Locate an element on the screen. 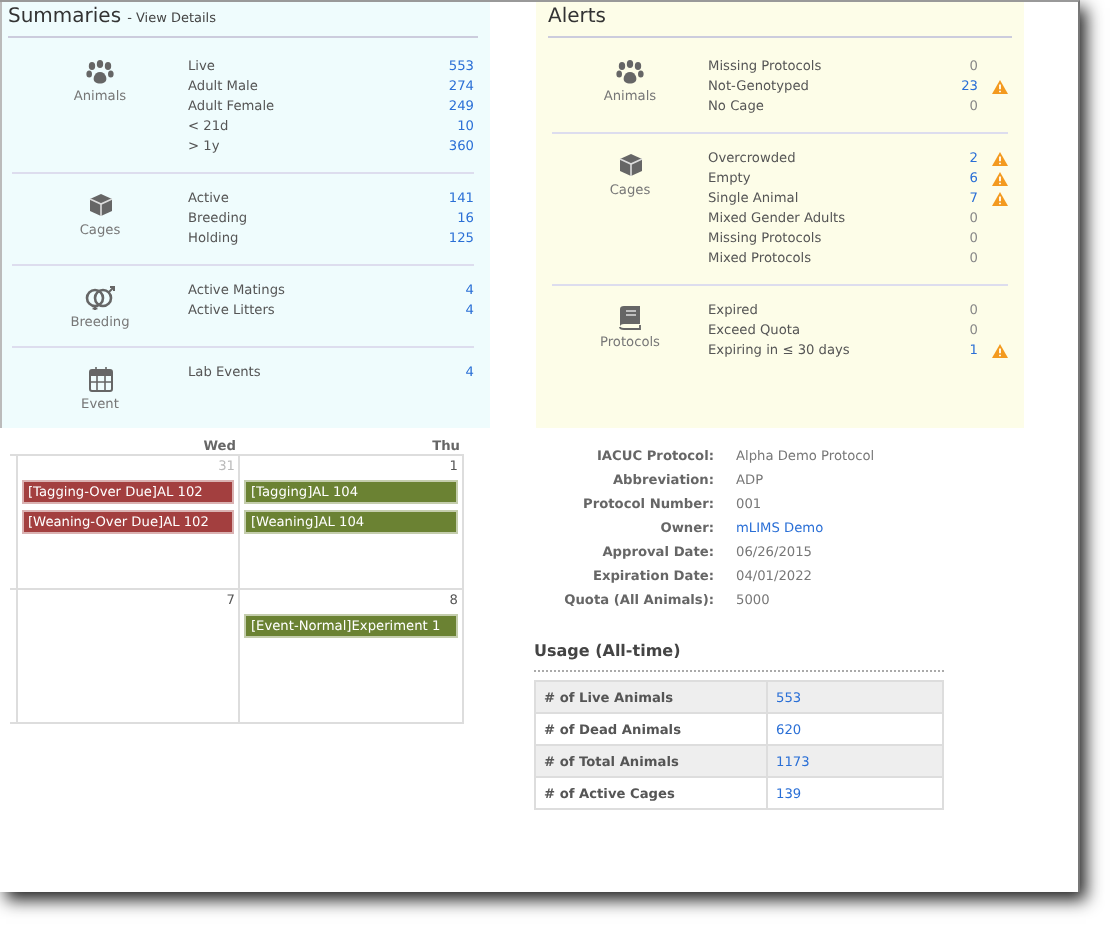 The height and width of the screenshot is (928, 1110). panel-title: Alerts is located at coordinates (577, 17).